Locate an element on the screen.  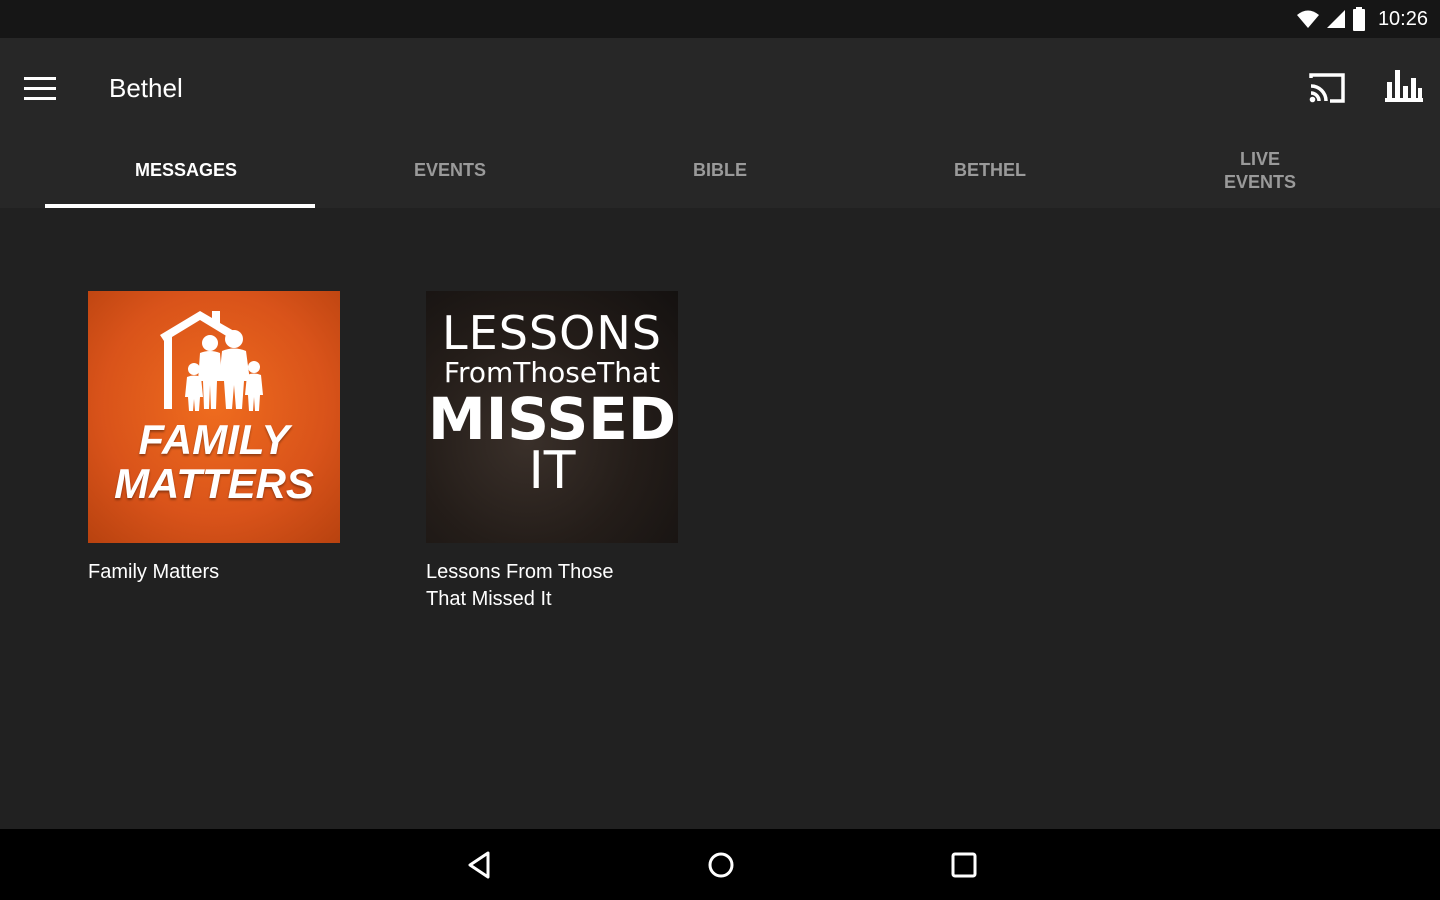
tab-label: MESSAGES is located at coordinates (186, 170).